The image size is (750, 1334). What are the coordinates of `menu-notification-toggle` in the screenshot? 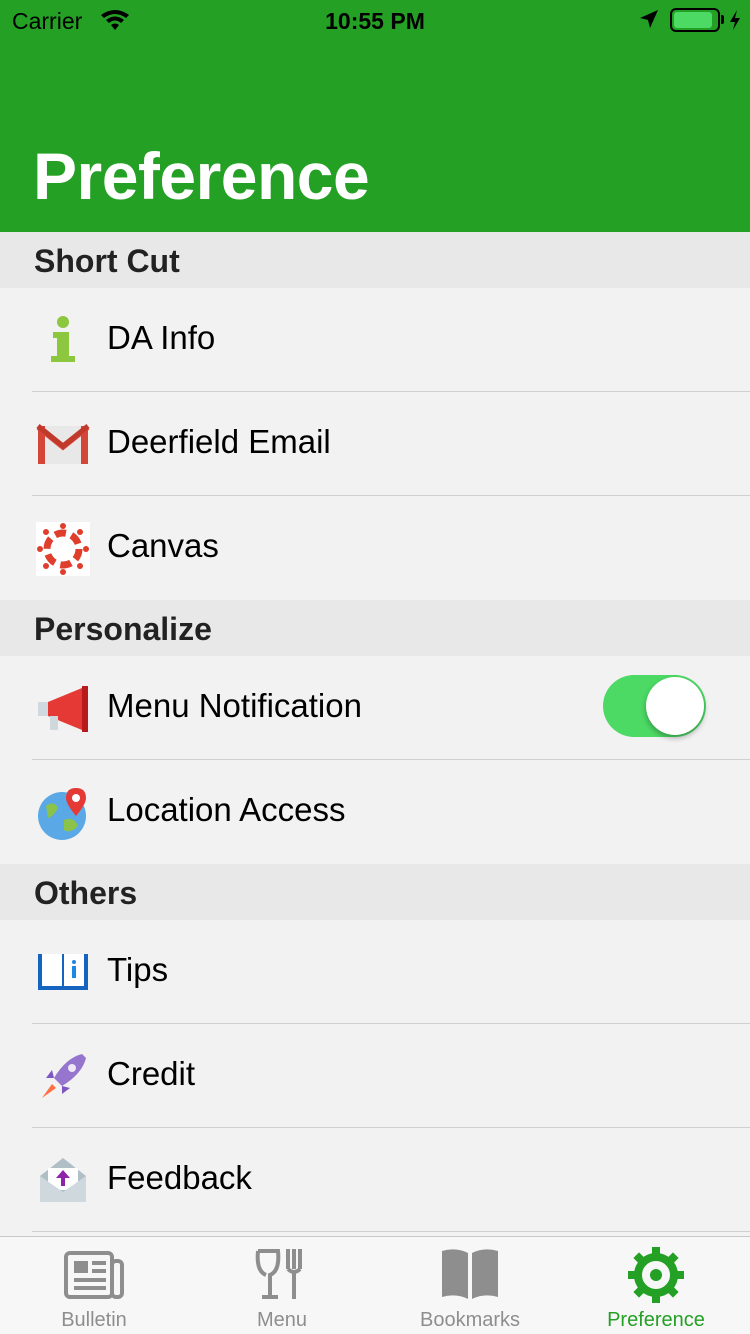 It's located at (654, 706).